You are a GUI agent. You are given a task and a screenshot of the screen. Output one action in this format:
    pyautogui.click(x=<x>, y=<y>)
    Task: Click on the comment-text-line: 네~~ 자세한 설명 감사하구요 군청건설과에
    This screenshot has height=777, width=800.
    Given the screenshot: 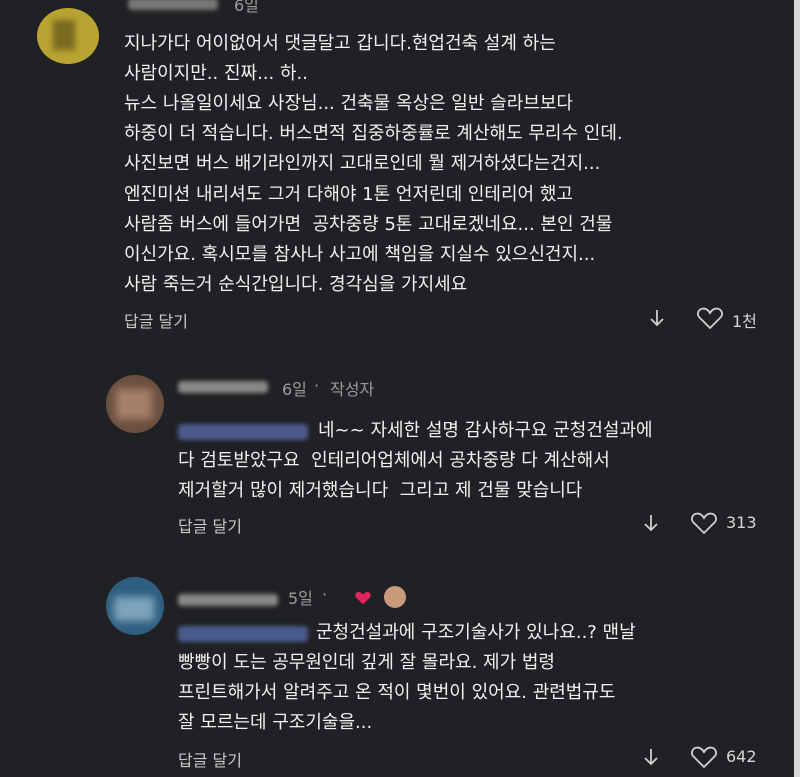 What is the action you would take?
    pyautogui.click(x=485, y=430)
    